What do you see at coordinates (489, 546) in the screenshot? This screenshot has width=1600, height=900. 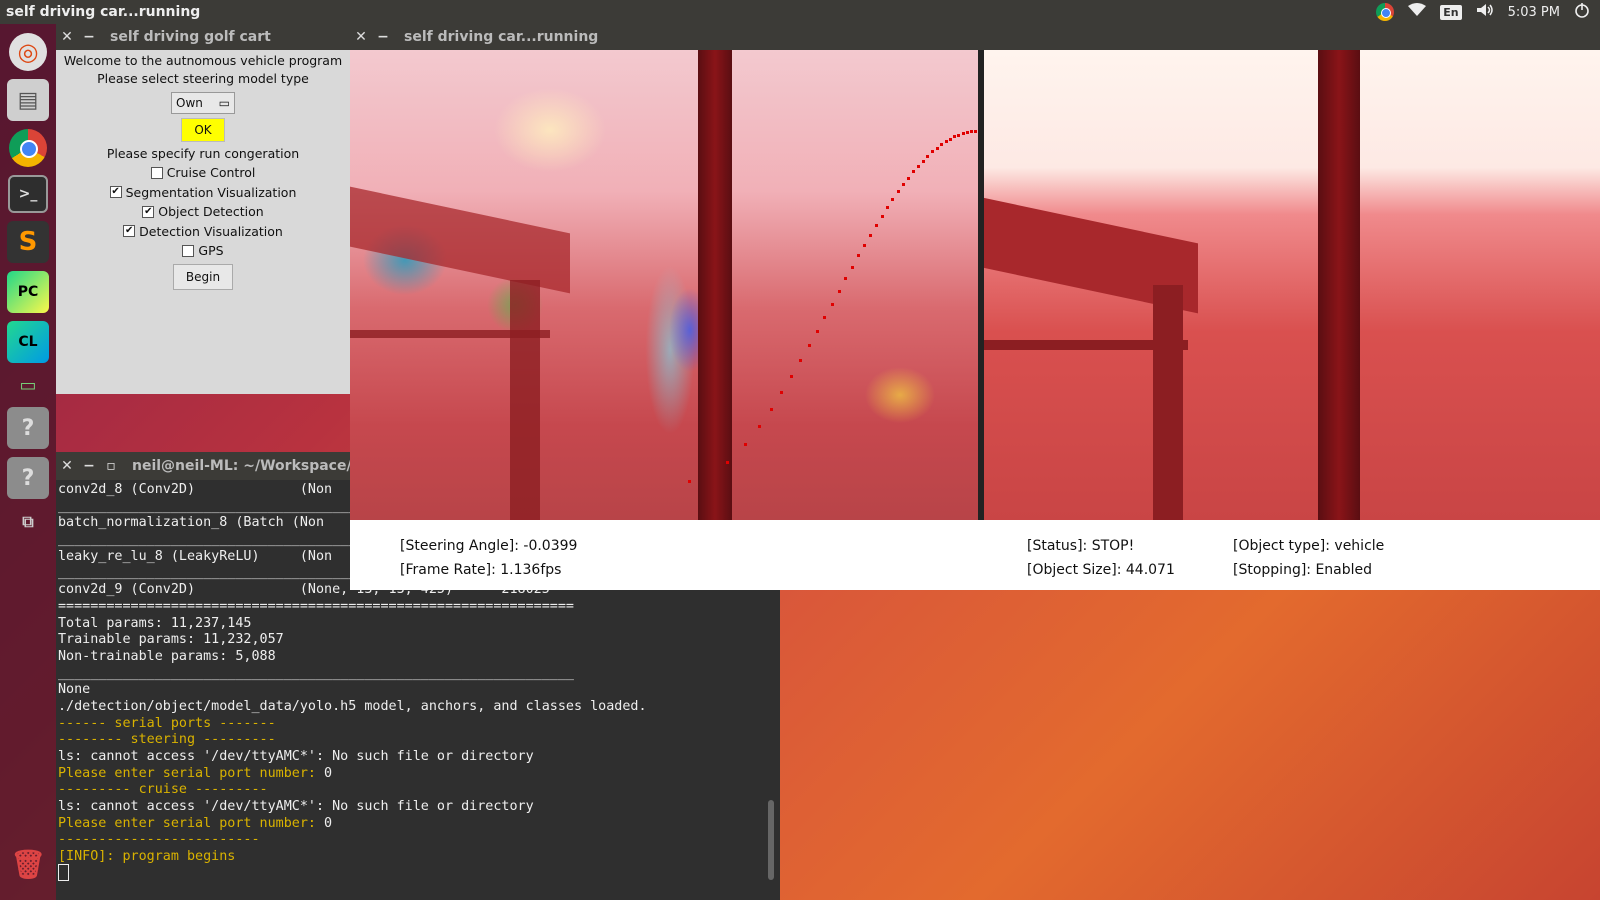 I see `steering-angle-readout: [Steering Angle]: -0.0399` at bounding box center [489, 546].